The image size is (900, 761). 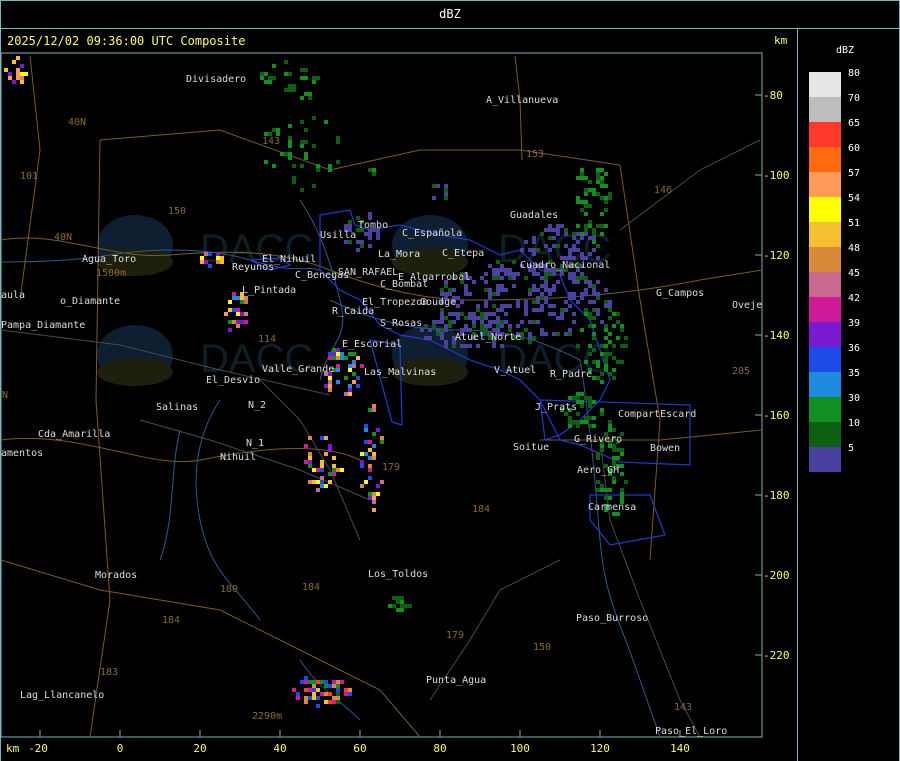 What do you see at coordinates (440, 748) in the screenshot?
I see `x-tick-label: 80` at bounding box center [440, 748].